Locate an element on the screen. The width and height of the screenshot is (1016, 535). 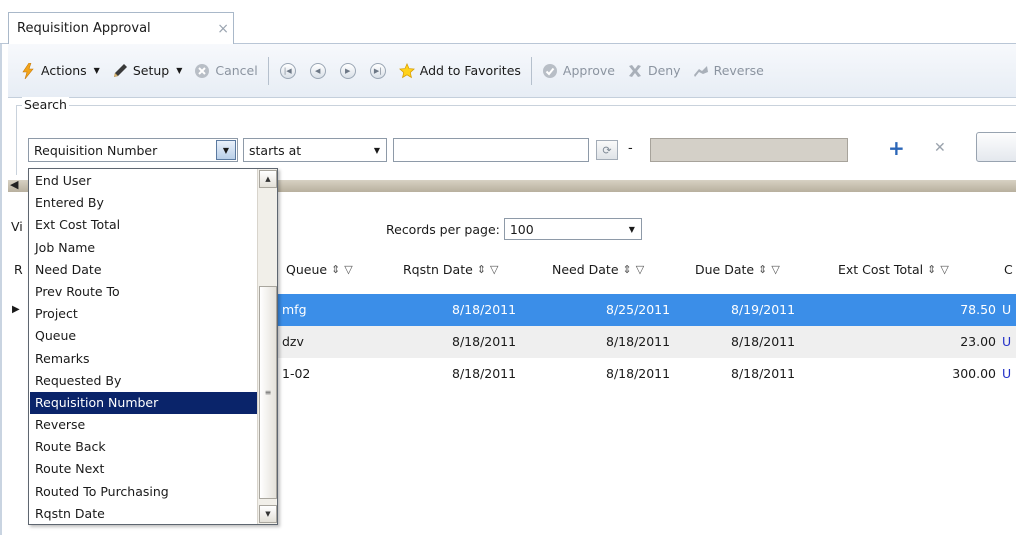
scrollbar-thumb: ≡ is located at coordinates (268, 392).